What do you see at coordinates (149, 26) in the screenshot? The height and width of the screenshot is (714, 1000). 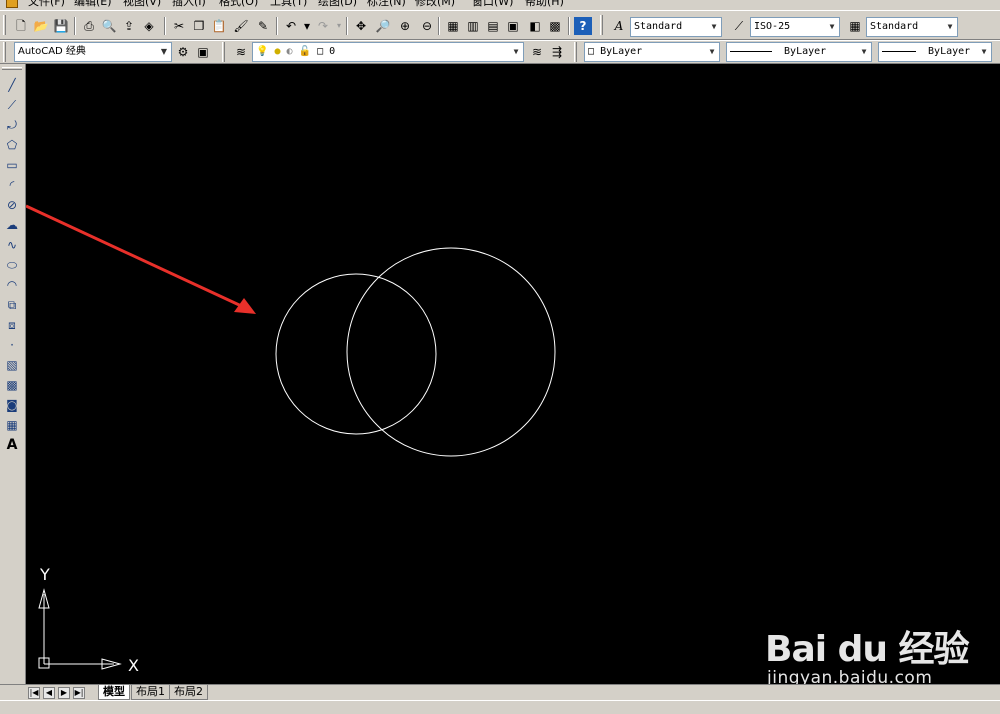 I see `3d-dwf-icon: ◈` at bounding box center [149, 26].